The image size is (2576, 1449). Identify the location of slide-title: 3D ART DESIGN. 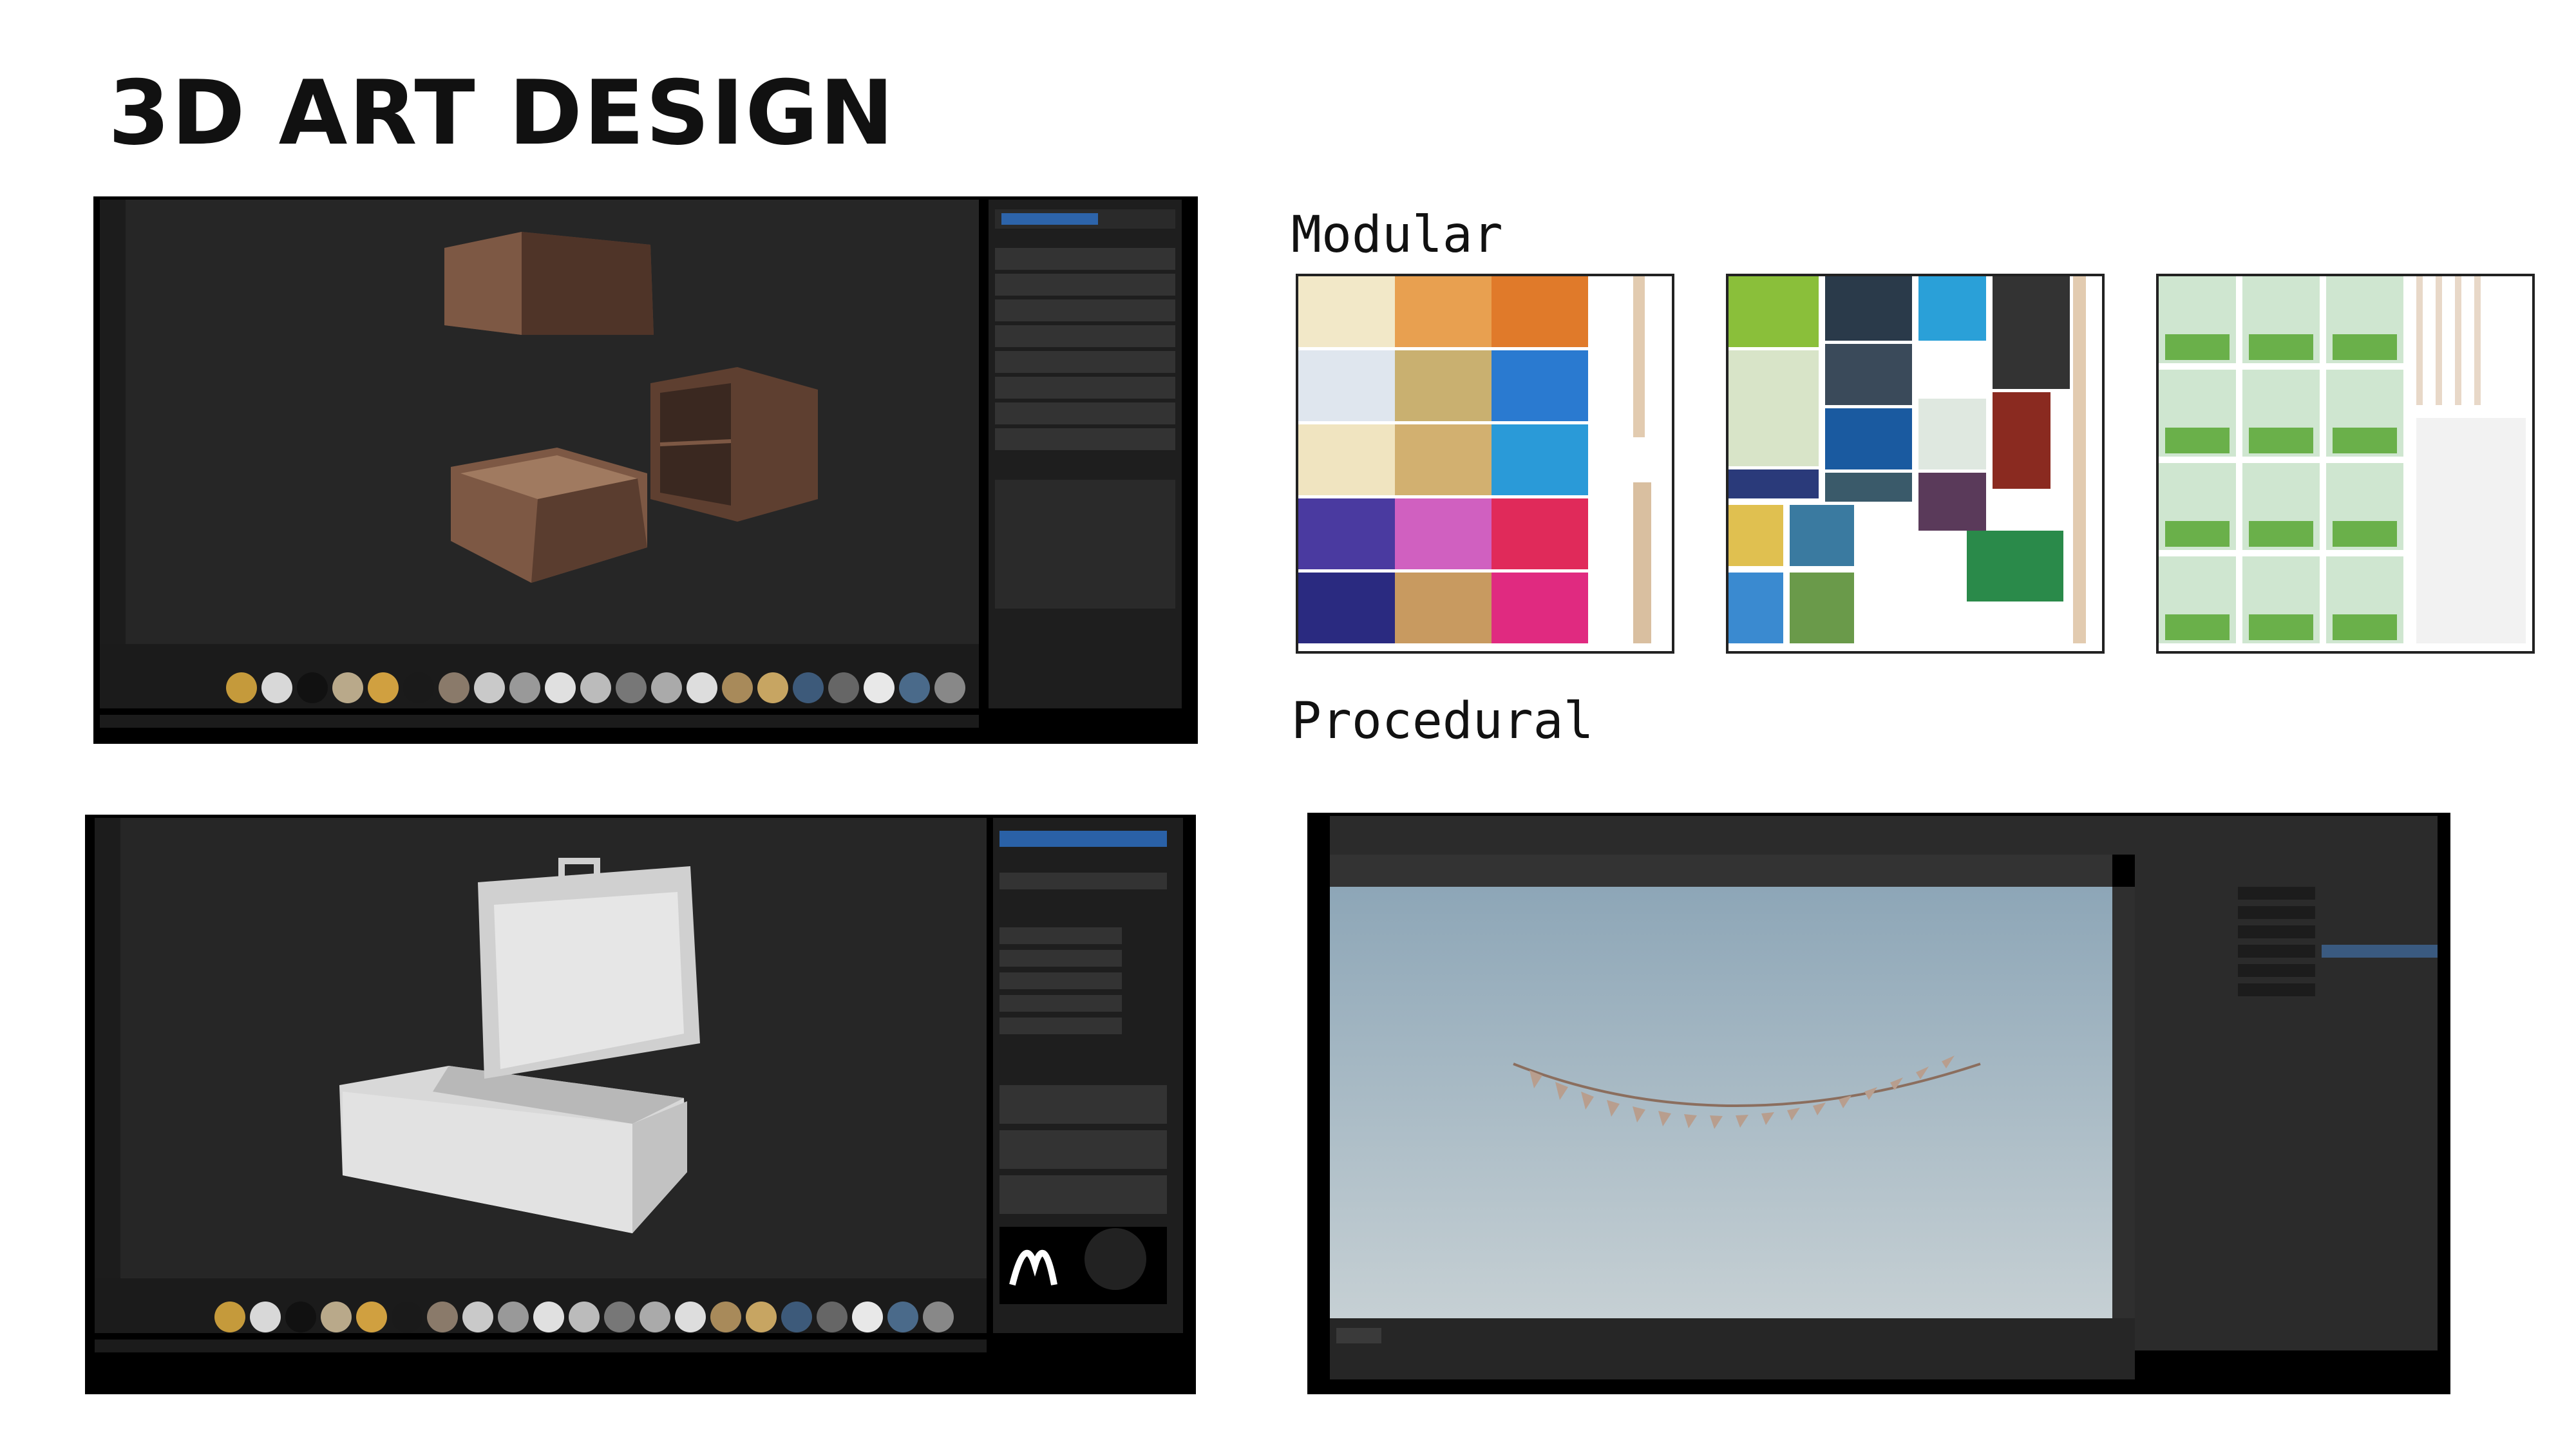
(501, 113).